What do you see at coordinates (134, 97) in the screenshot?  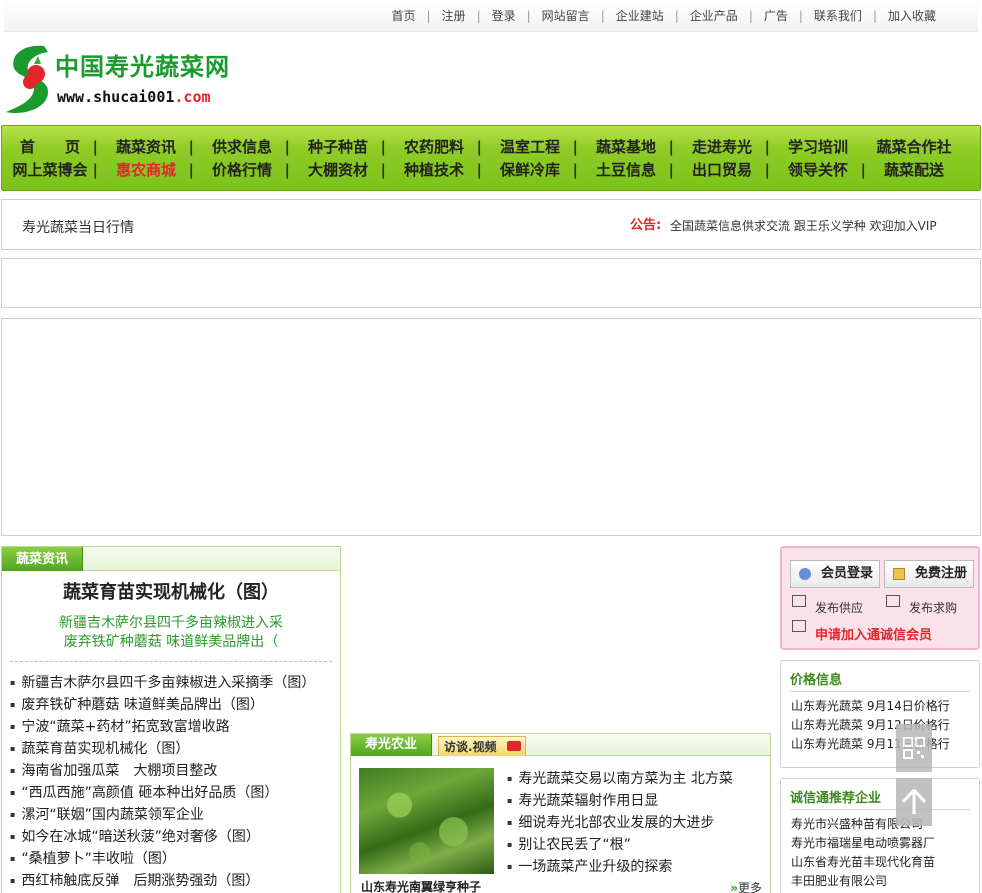 I see `logo-url: www.shucai001.com` at bounding box center [134, 97].